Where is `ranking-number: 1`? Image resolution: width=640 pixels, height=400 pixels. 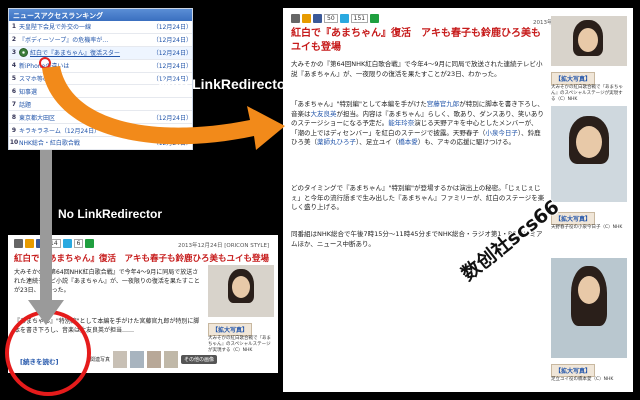
ranking-number: 1 is located at coordinates (14, 27).